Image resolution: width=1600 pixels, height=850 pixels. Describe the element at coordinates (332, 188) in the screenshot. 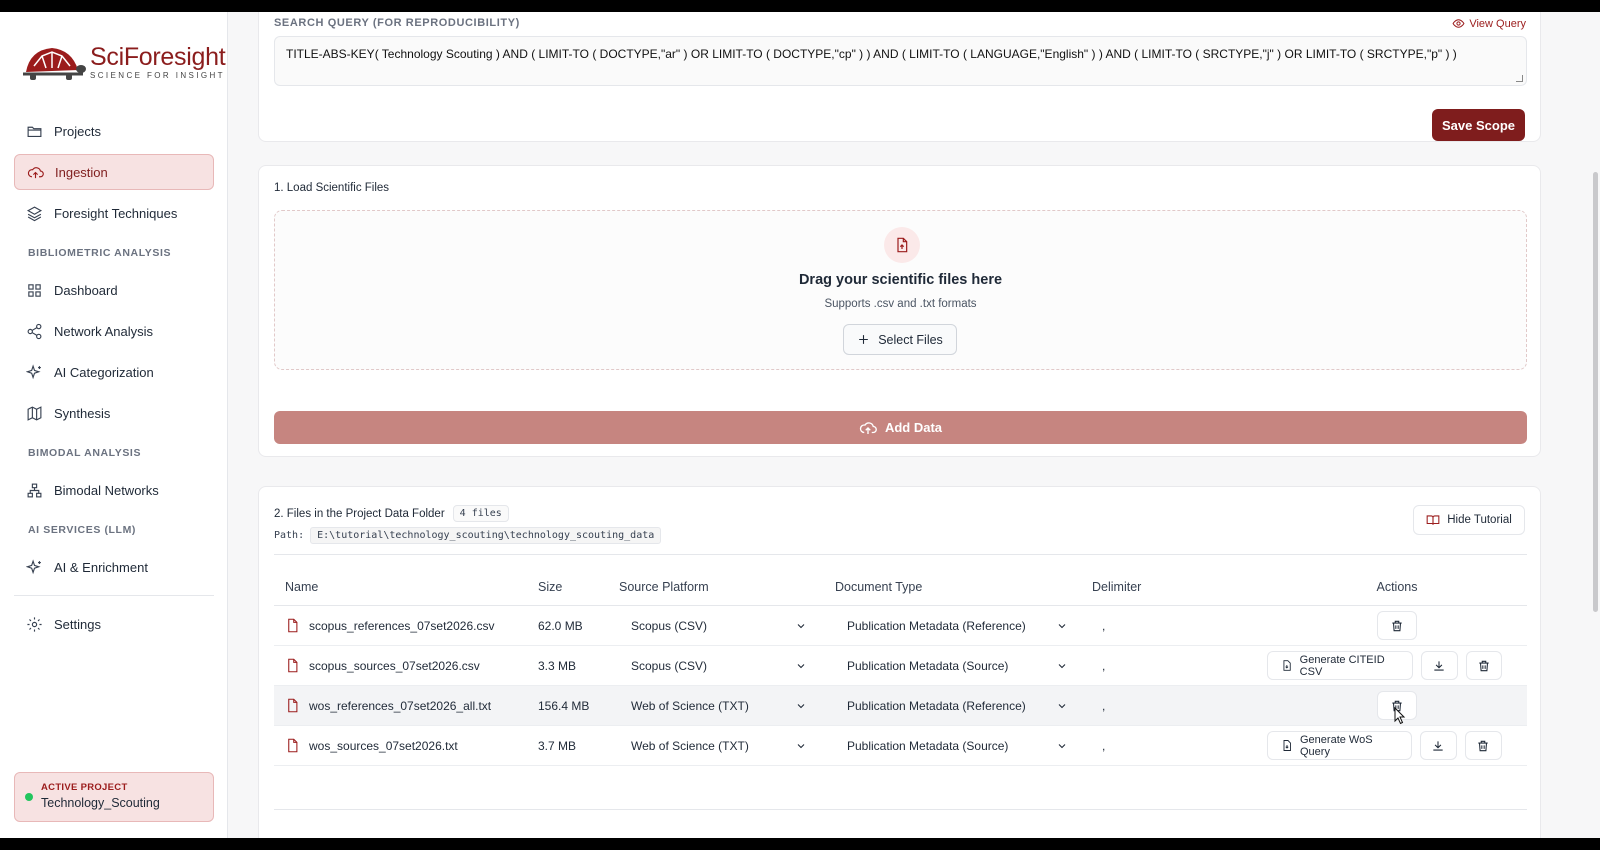

I see `load-files-title: 1. Load Scientific Files` at that location.